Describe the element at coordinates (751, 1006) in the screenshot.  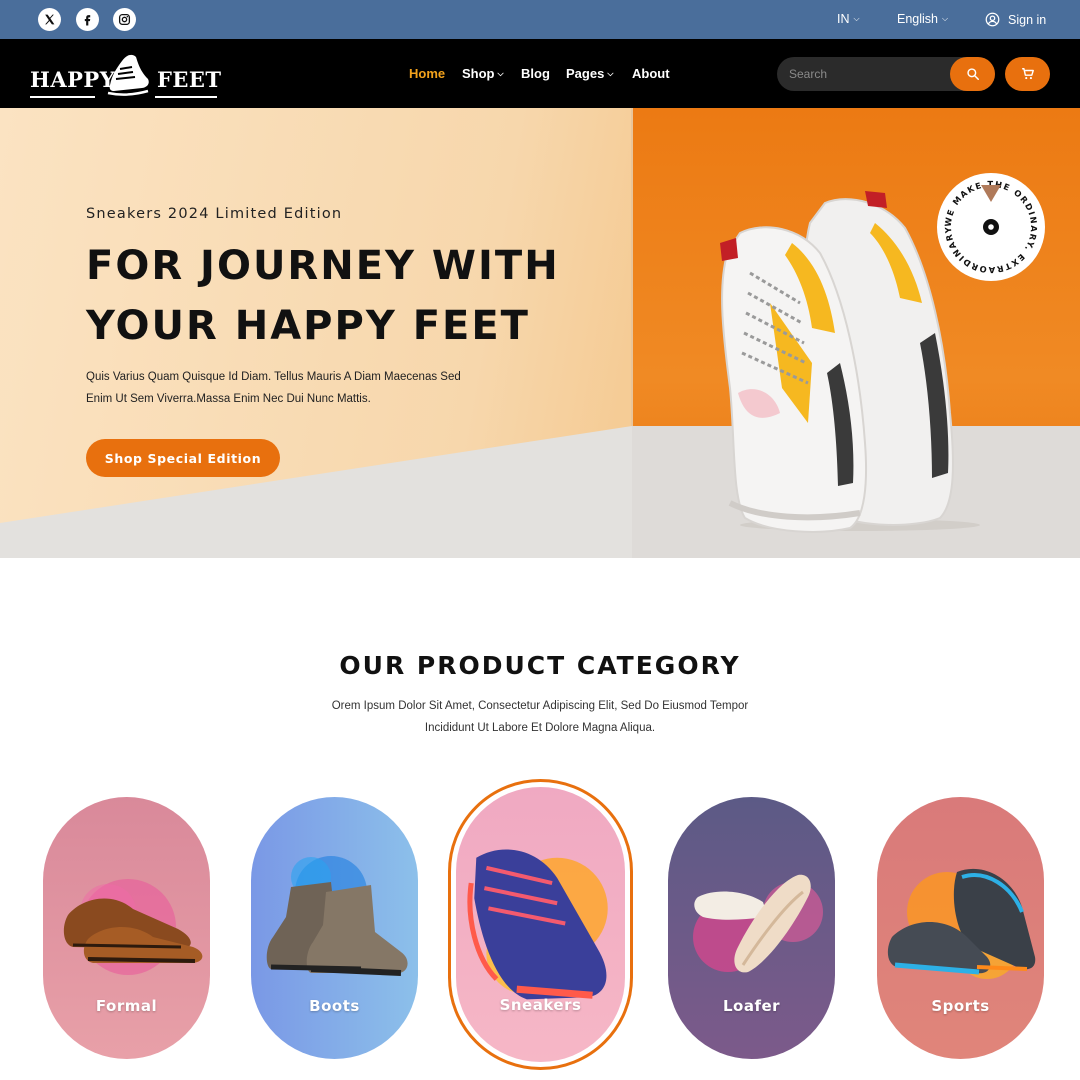
I see `category-label-loafer: Loafer` at that location.